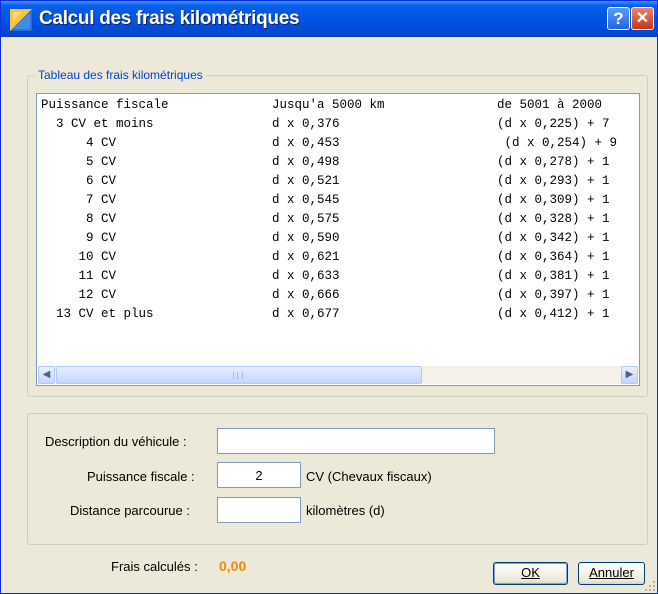 The image size is (658, 594). Describe the element at coordinates (116, 441) in the screenshot. I see `description-label: Description du véhicule :` at that location.